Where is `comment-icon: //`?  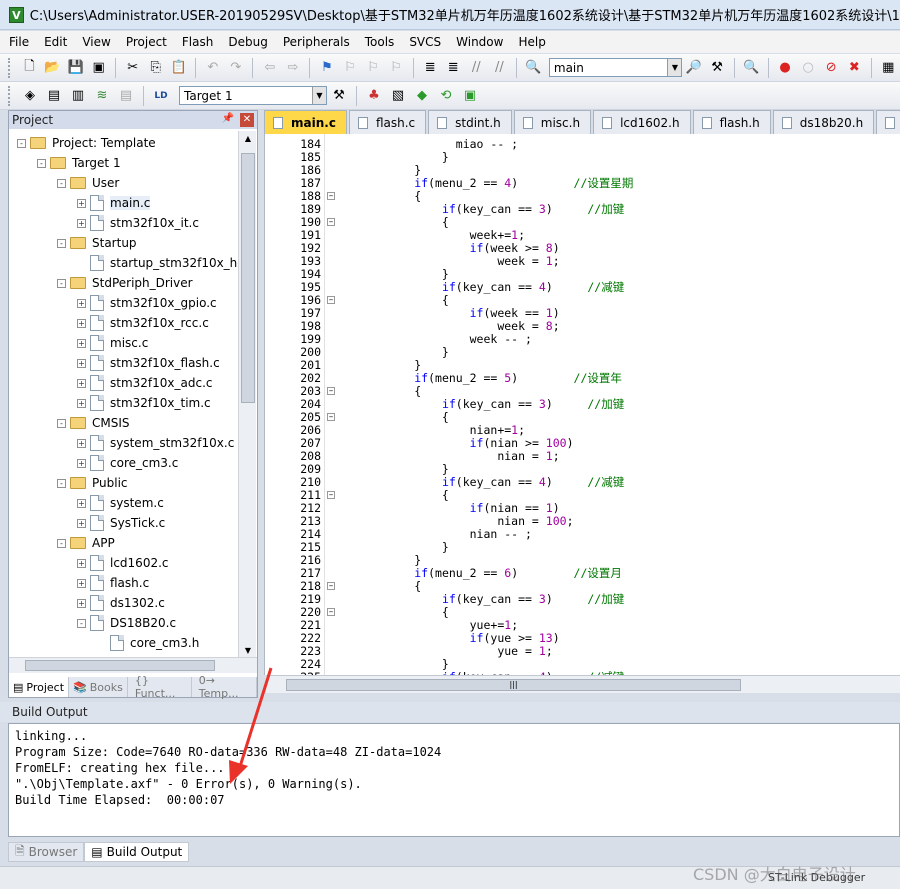
comment-icon: // is located at coordinates (476, 68).